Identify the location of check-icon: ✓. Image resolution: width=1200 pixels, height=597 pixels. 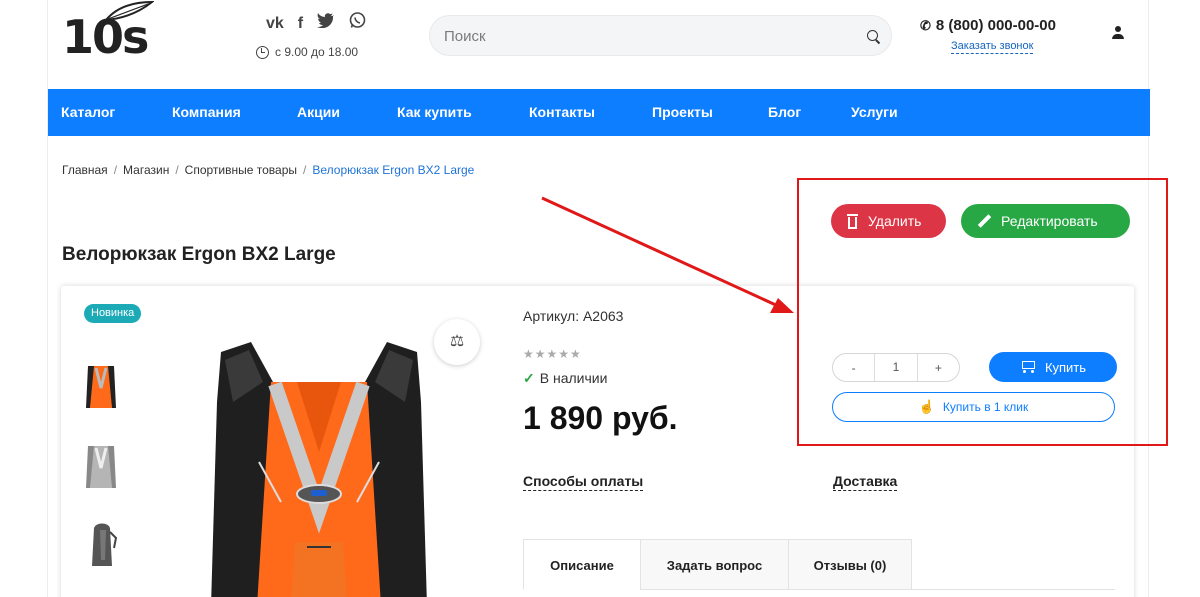
(529, 378).